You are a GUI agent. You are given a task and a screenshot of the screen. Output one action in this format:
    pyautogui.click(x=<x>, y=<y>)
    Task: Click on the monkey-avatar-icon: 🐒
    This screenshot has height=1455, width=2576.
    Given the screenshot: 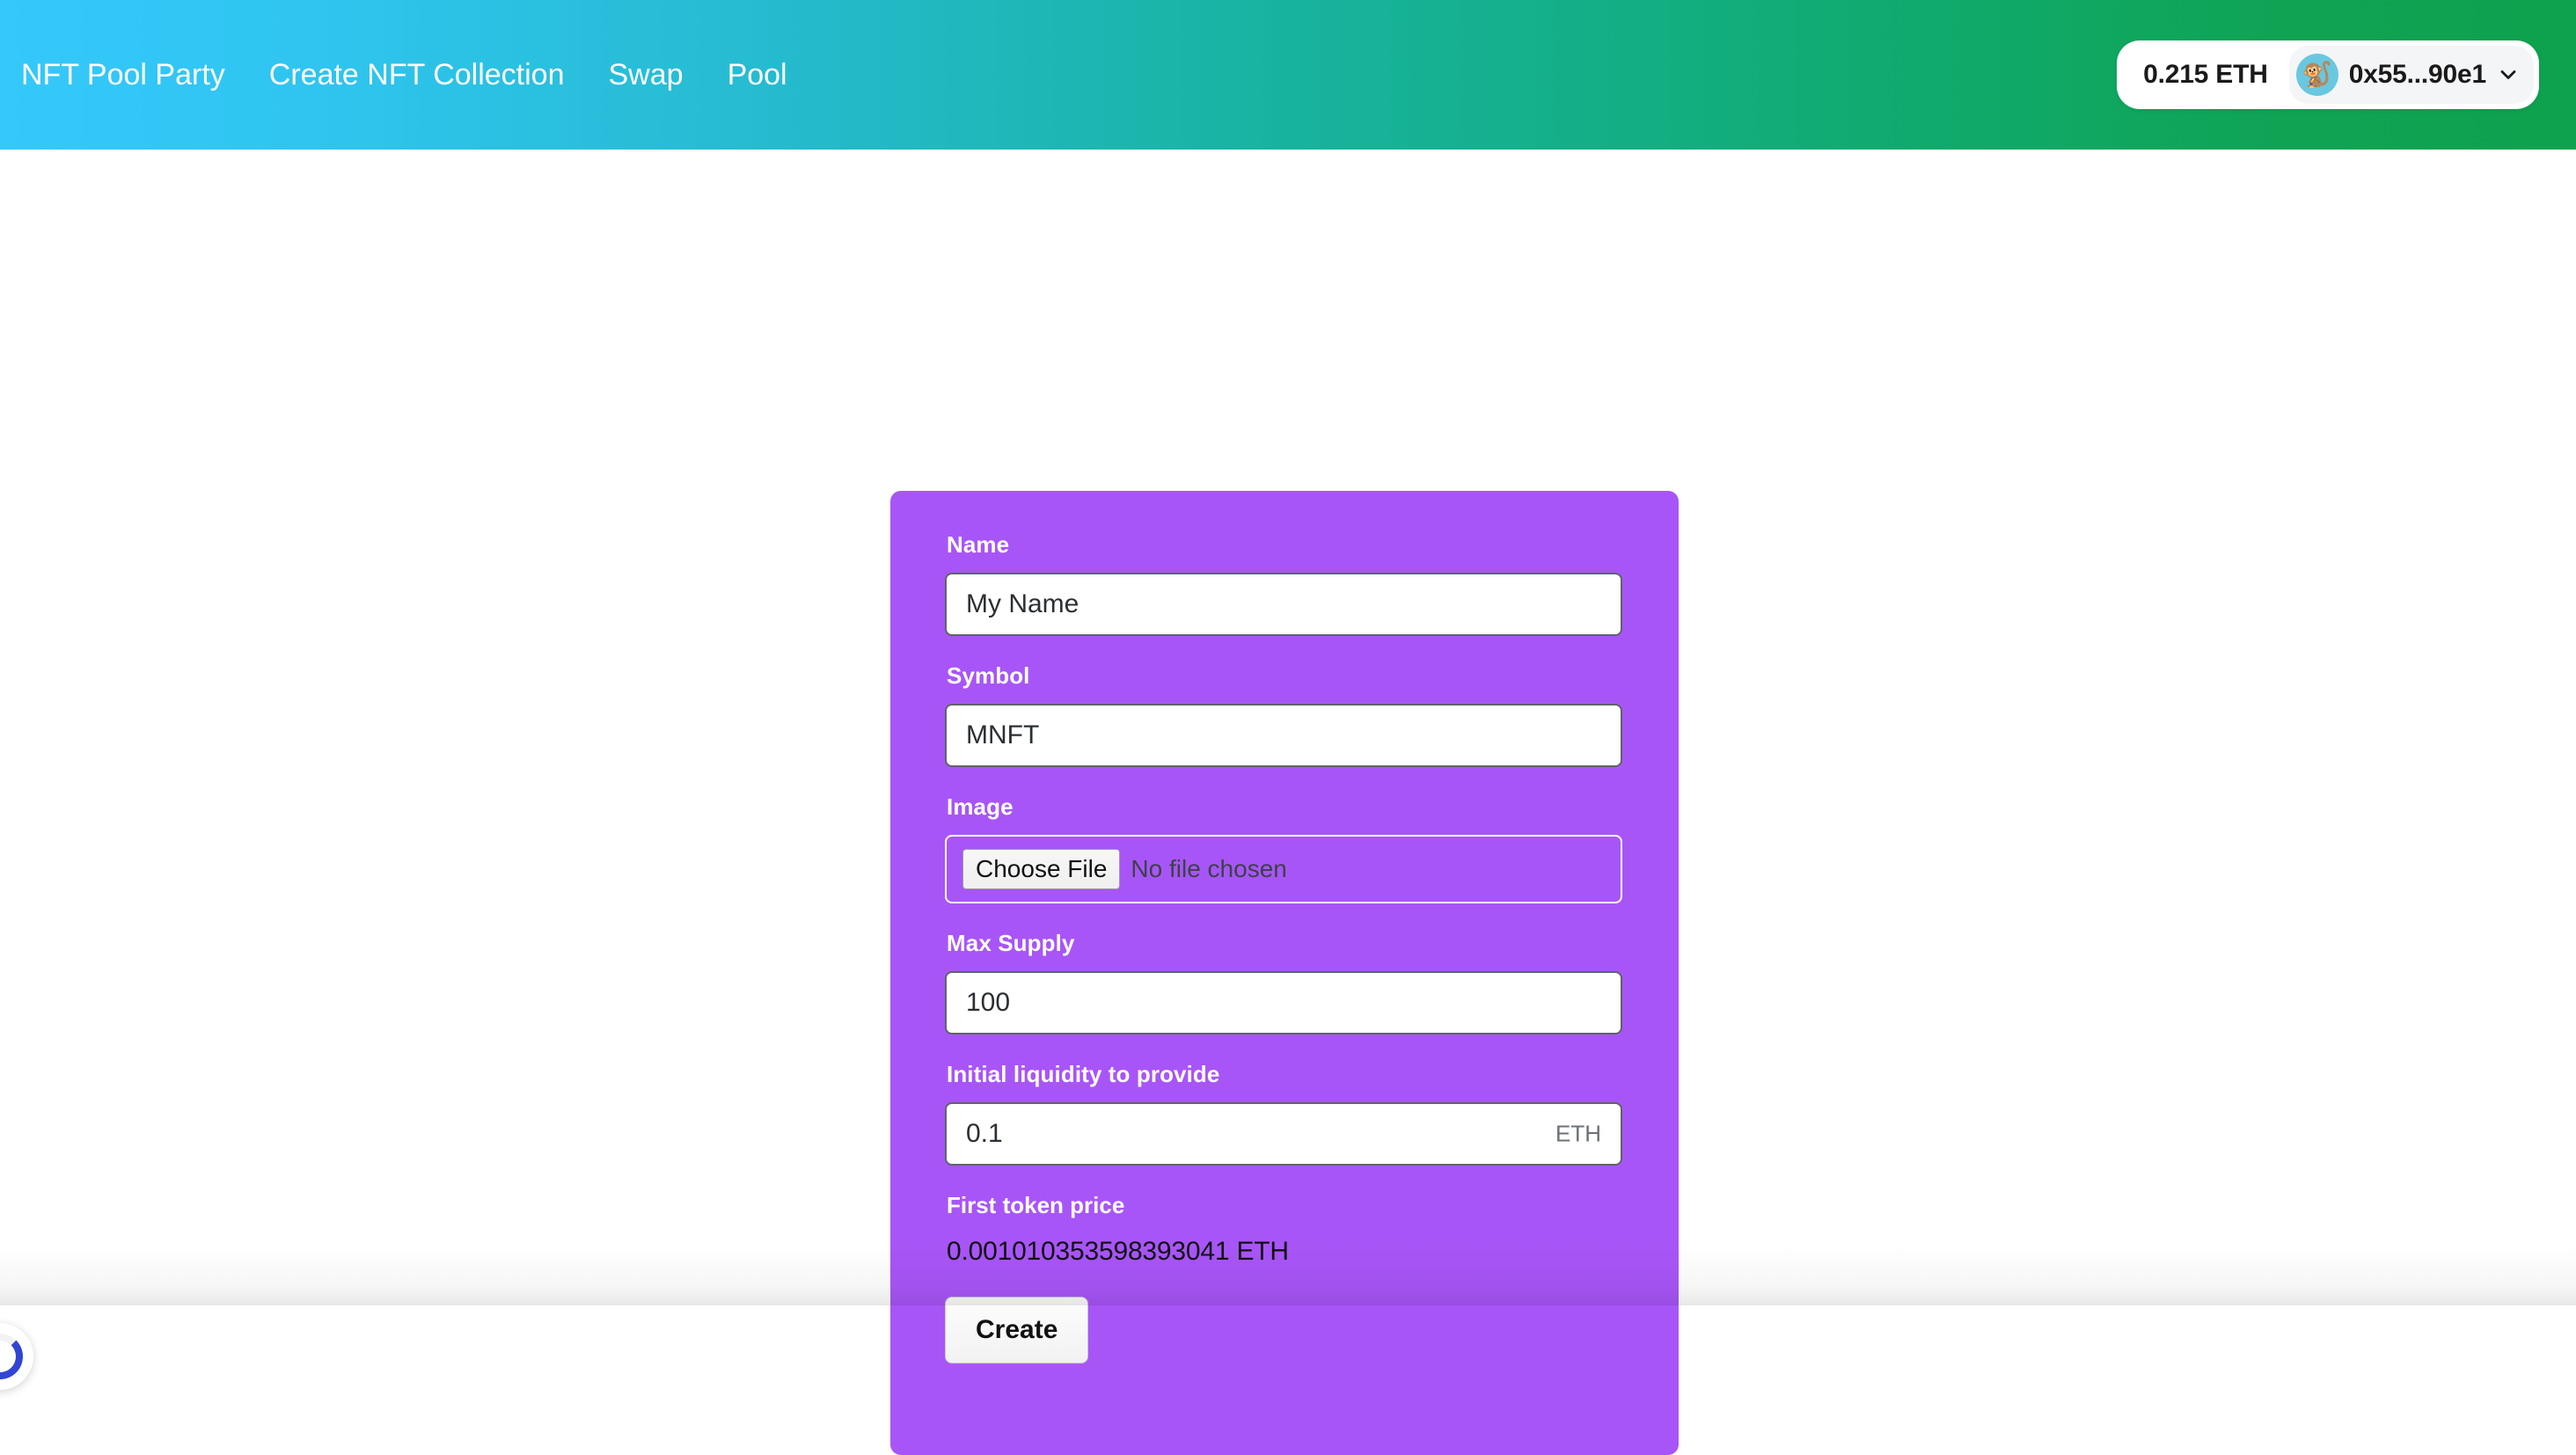 What is the action you would take?
    pyautogui.click(x=2316, y=75)
    